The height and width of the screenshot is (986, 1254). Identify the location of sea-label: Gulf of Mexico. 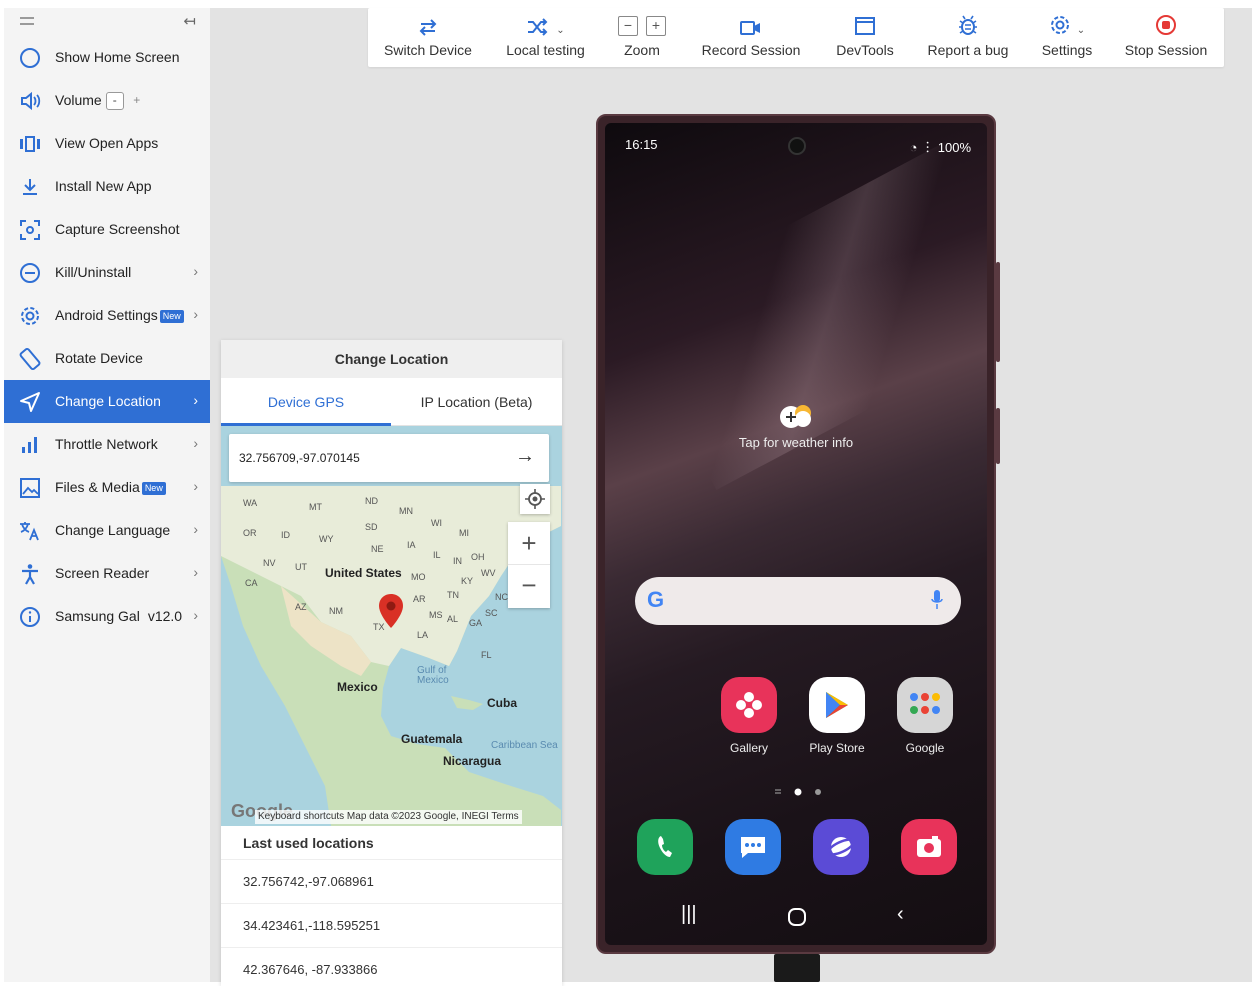
(433, 675).